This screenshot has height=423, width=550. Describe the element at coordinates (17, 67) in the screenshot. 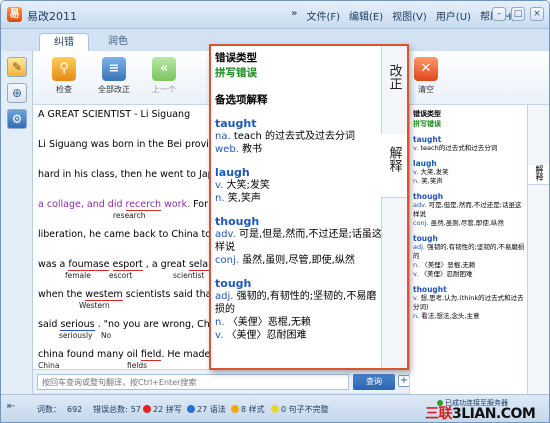

I see `edit-mode-icon: ✎` at that location.